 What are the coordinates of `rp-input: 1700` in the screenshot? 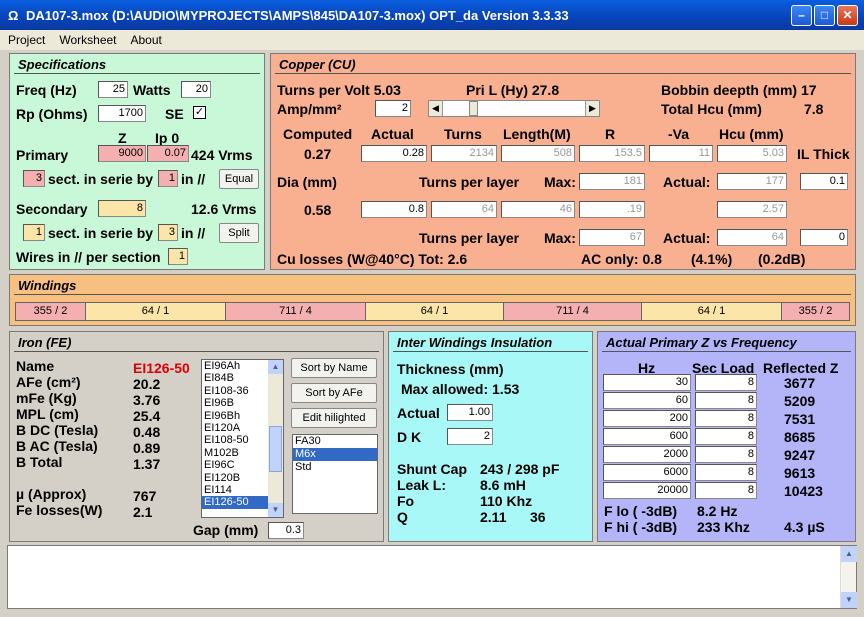 It's located at (122, 113).